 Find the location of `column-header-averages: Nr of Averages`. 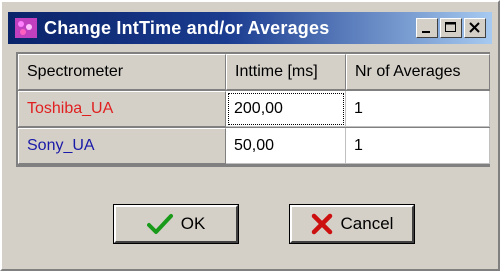

column-header-averages: Nr of Averages is located at coordinates (418, 72).